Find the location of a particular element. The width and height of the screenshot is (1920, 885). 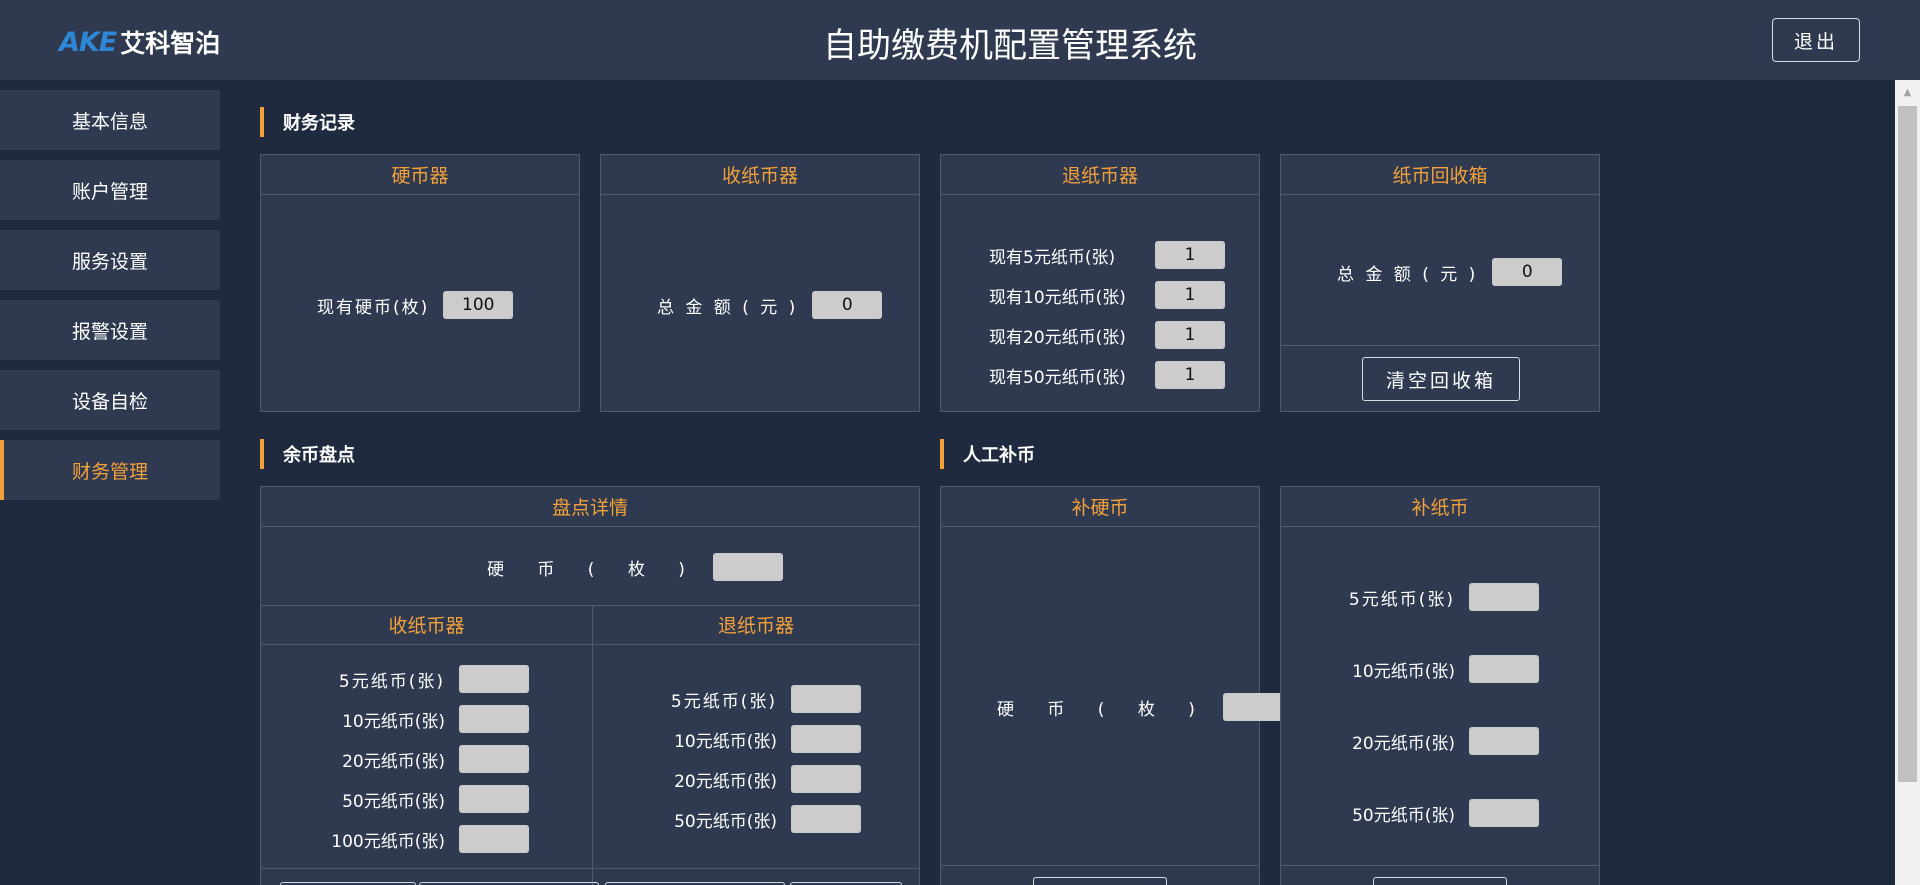

recycle-box-panel: 纸币回收箱 总 金 额 ( 元 ) 0 清空回收箱 is located at coordinates (1440, 283).